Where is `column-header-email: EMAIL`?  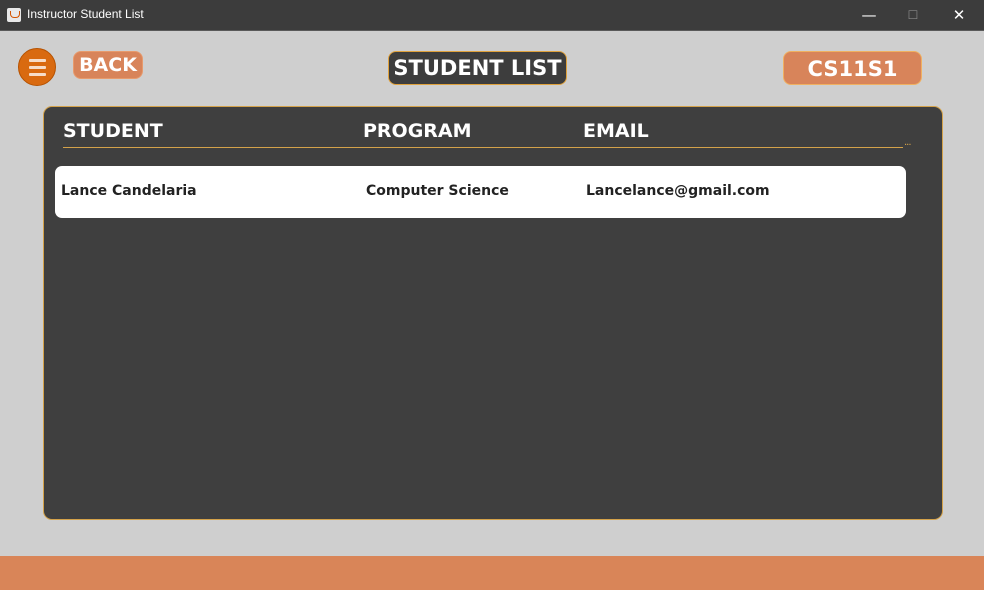
column-header-email: EMAIL is located at coordinates (616, 131).